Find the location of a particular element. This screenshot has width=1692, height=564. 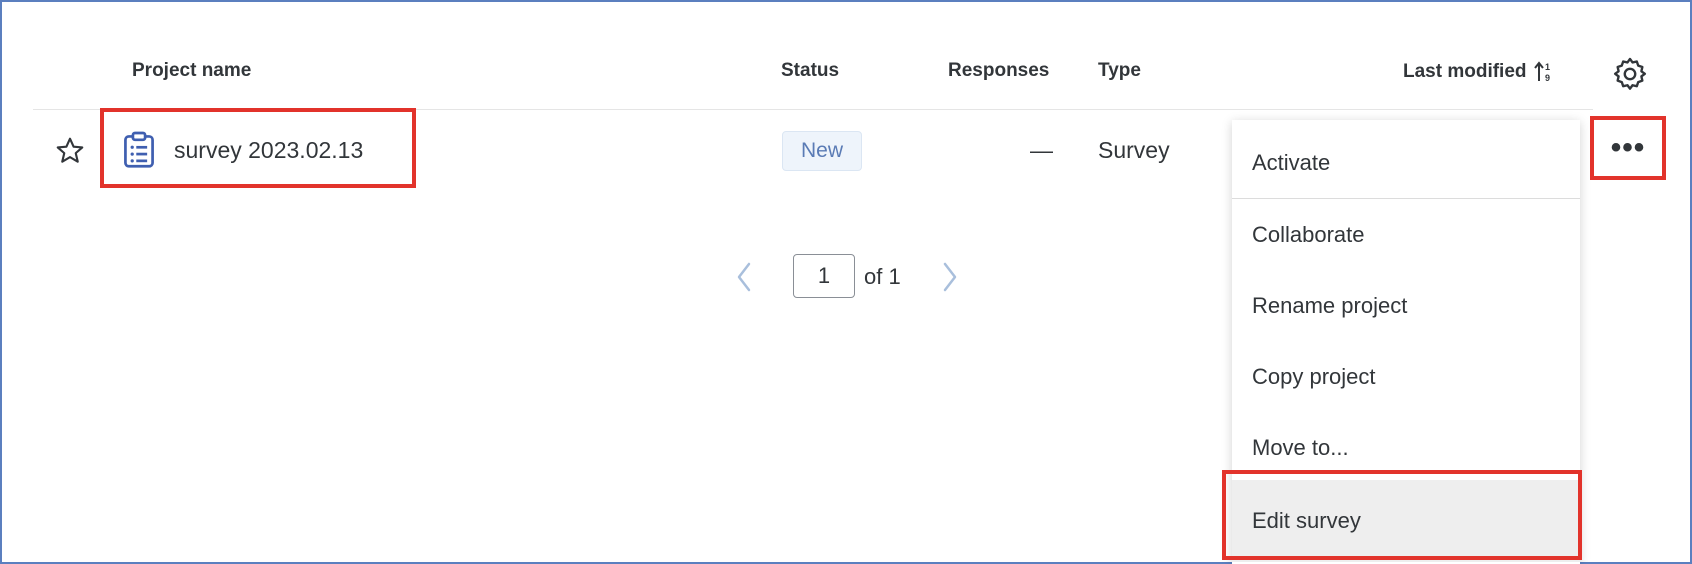

last-modified-label: Last modified is located at coordinates (1465, 71).